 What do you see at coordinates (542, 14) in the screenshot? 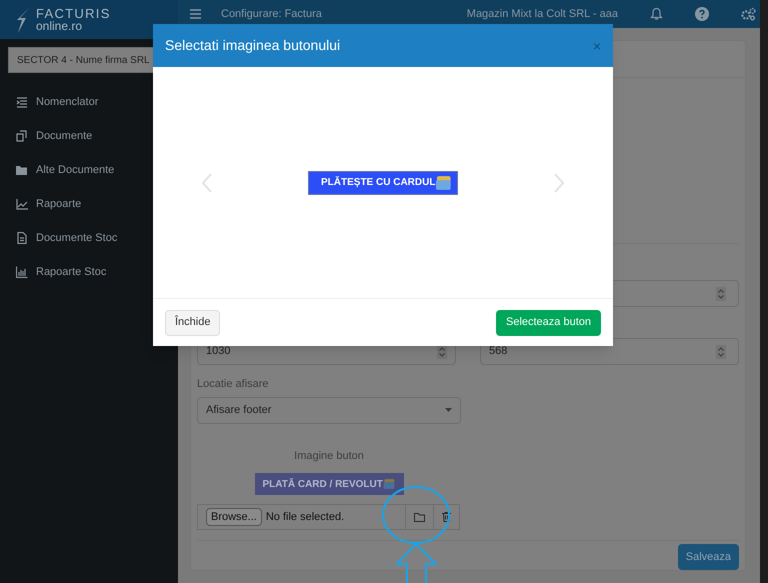
I see `company-name: Magazin Mixt la Colt SRL - aaa` at bounding box center [542, 14].